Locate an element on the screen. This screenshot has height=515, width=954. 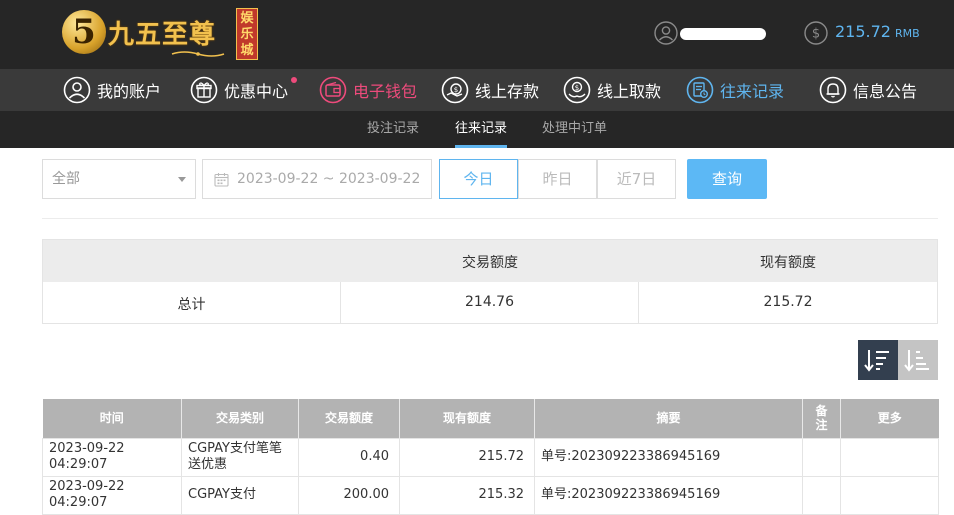
nav-label: 线上存款 is located at coordinates (507, 91).